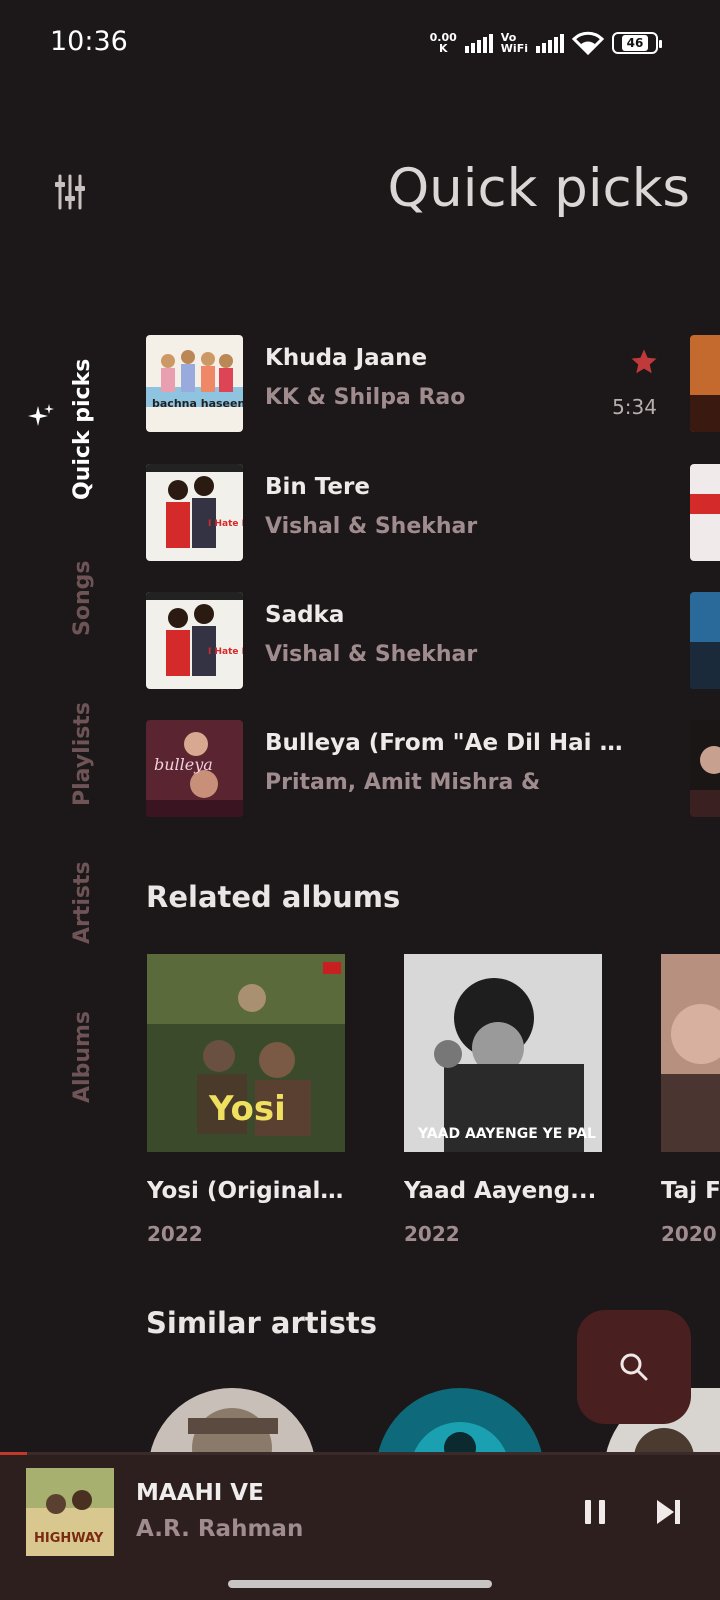 Image resolution: width=720 pixels, height=1600 pixels. Describe the element at coordinates (514, 48) in the screenshot. I see `vowifi-bottom: WiFi` at that location.